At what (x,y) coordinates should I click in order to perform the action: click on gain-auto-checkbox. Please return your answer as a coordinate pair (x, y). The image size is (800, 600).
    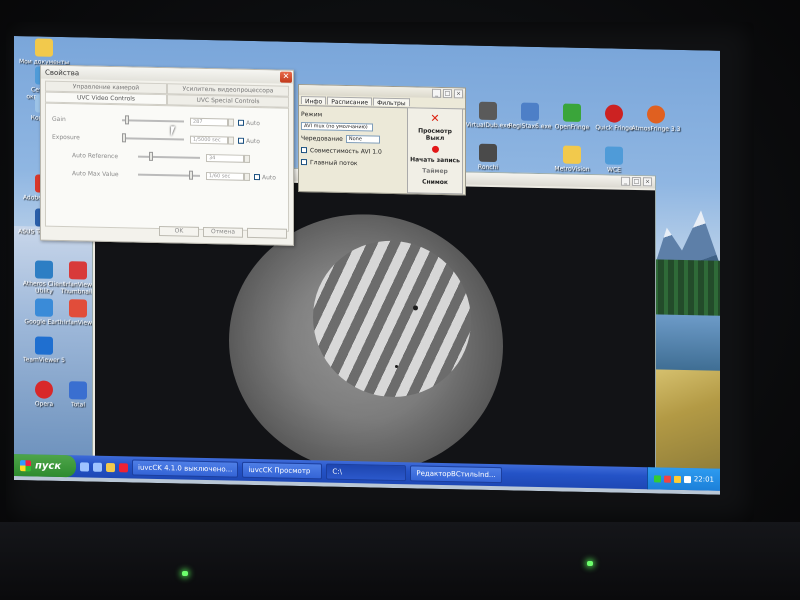
    Looking at the image, I should click on (241, 122).